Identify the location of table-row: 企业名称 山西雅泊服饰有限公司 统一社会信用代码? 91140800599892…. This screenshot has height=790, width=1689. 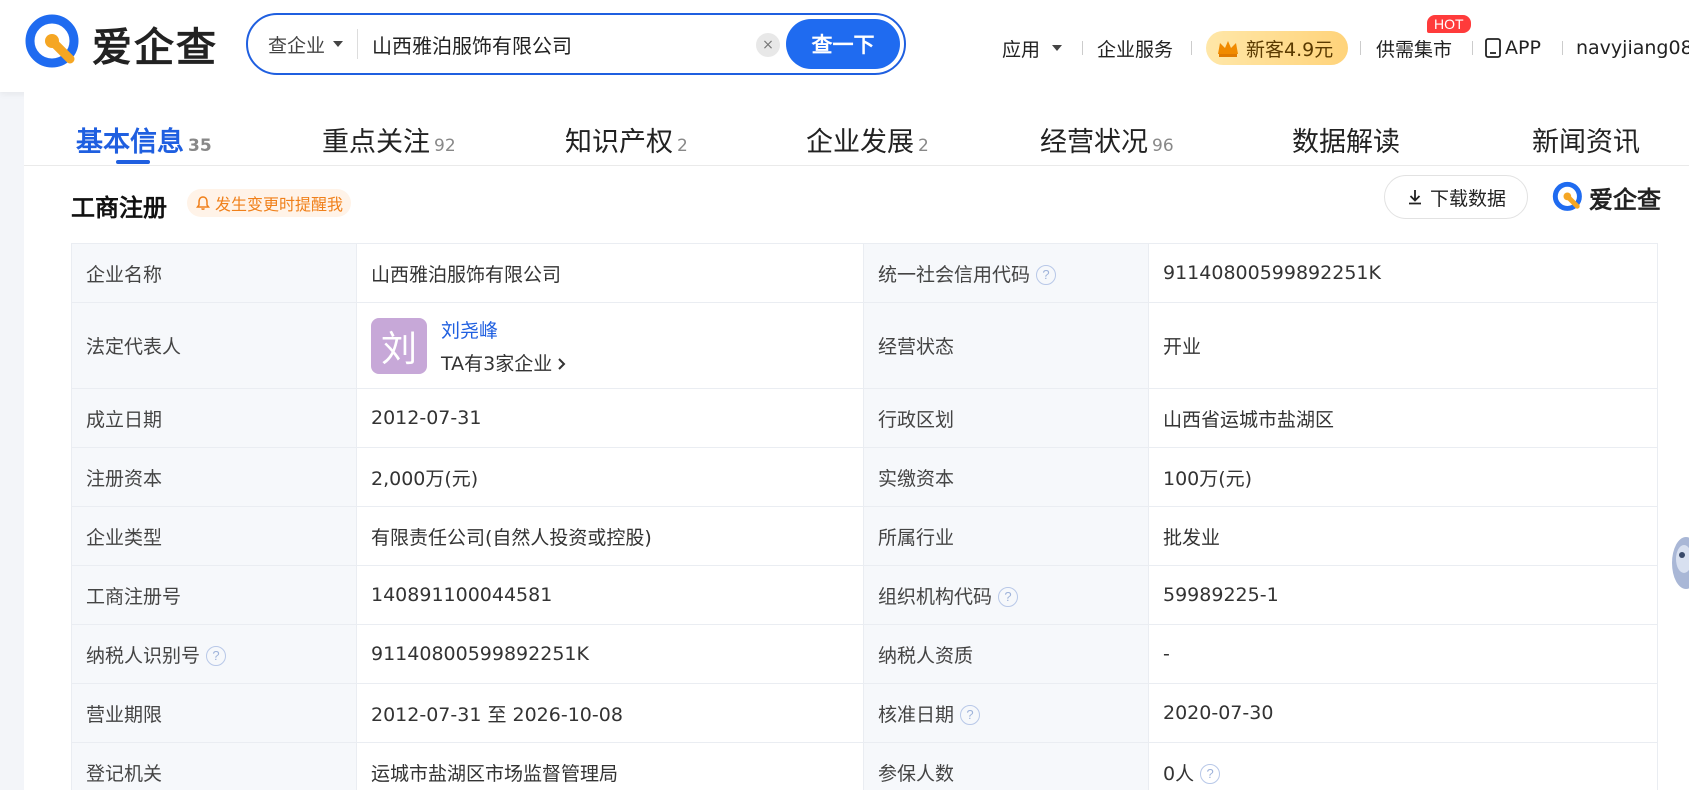
(864, 273).